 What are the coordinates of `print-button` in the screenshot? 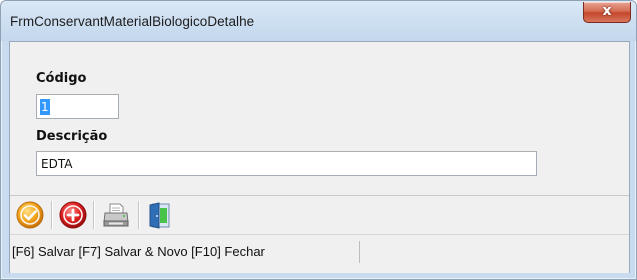 It's located at (116, 215).